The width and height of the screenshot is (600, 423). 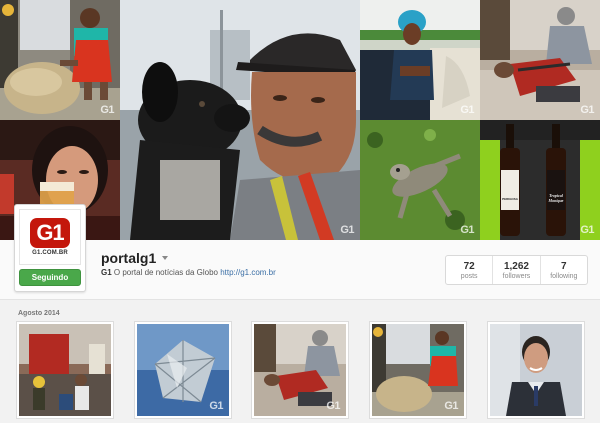 I want to click on sloth-image, so click(x=420, y=180).